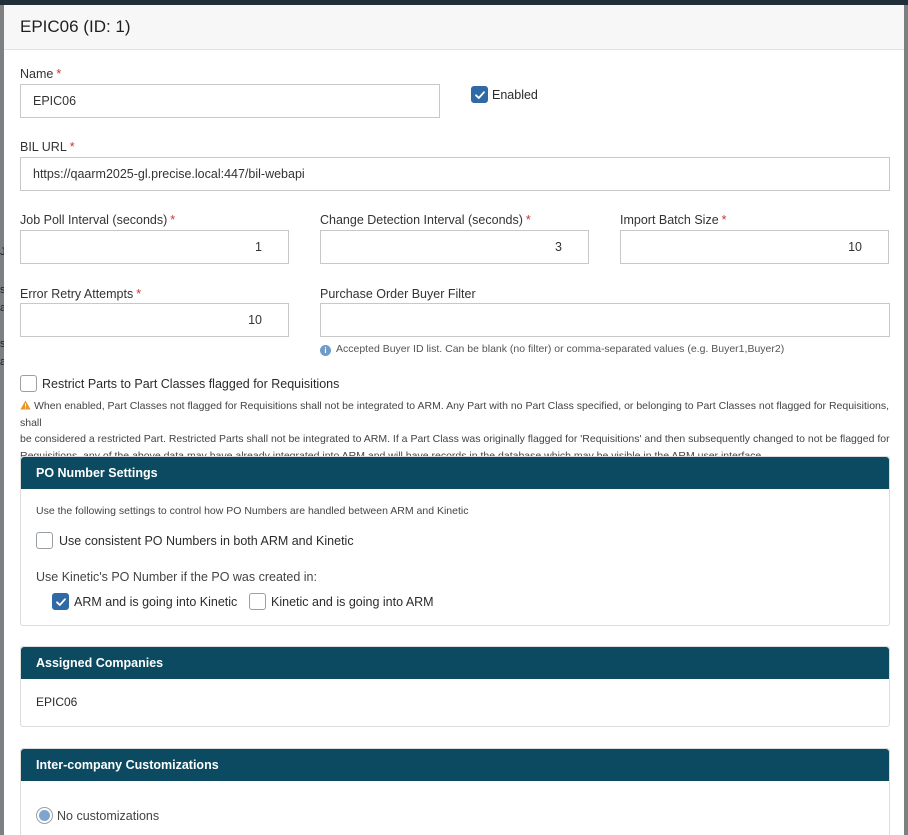 This screenshot has width=908, height=835. I want to click on error-retry-label-text: Error Retry Attempts, so click(77, 294).